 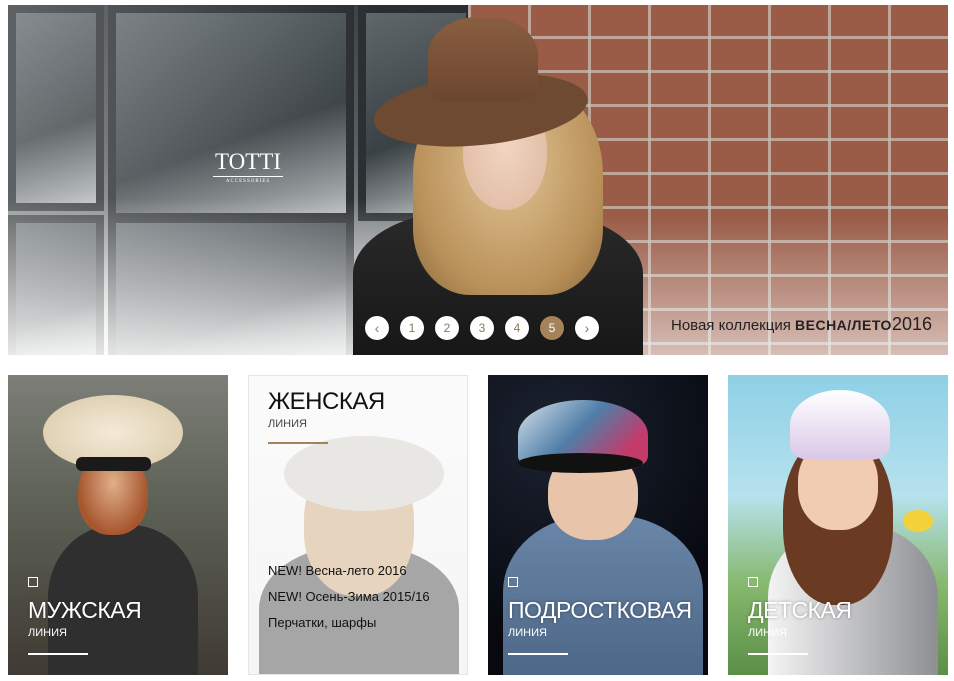 I want to click on tagline-season: ВЕСНА/ЛЕТО, so click(x=843, y=325).